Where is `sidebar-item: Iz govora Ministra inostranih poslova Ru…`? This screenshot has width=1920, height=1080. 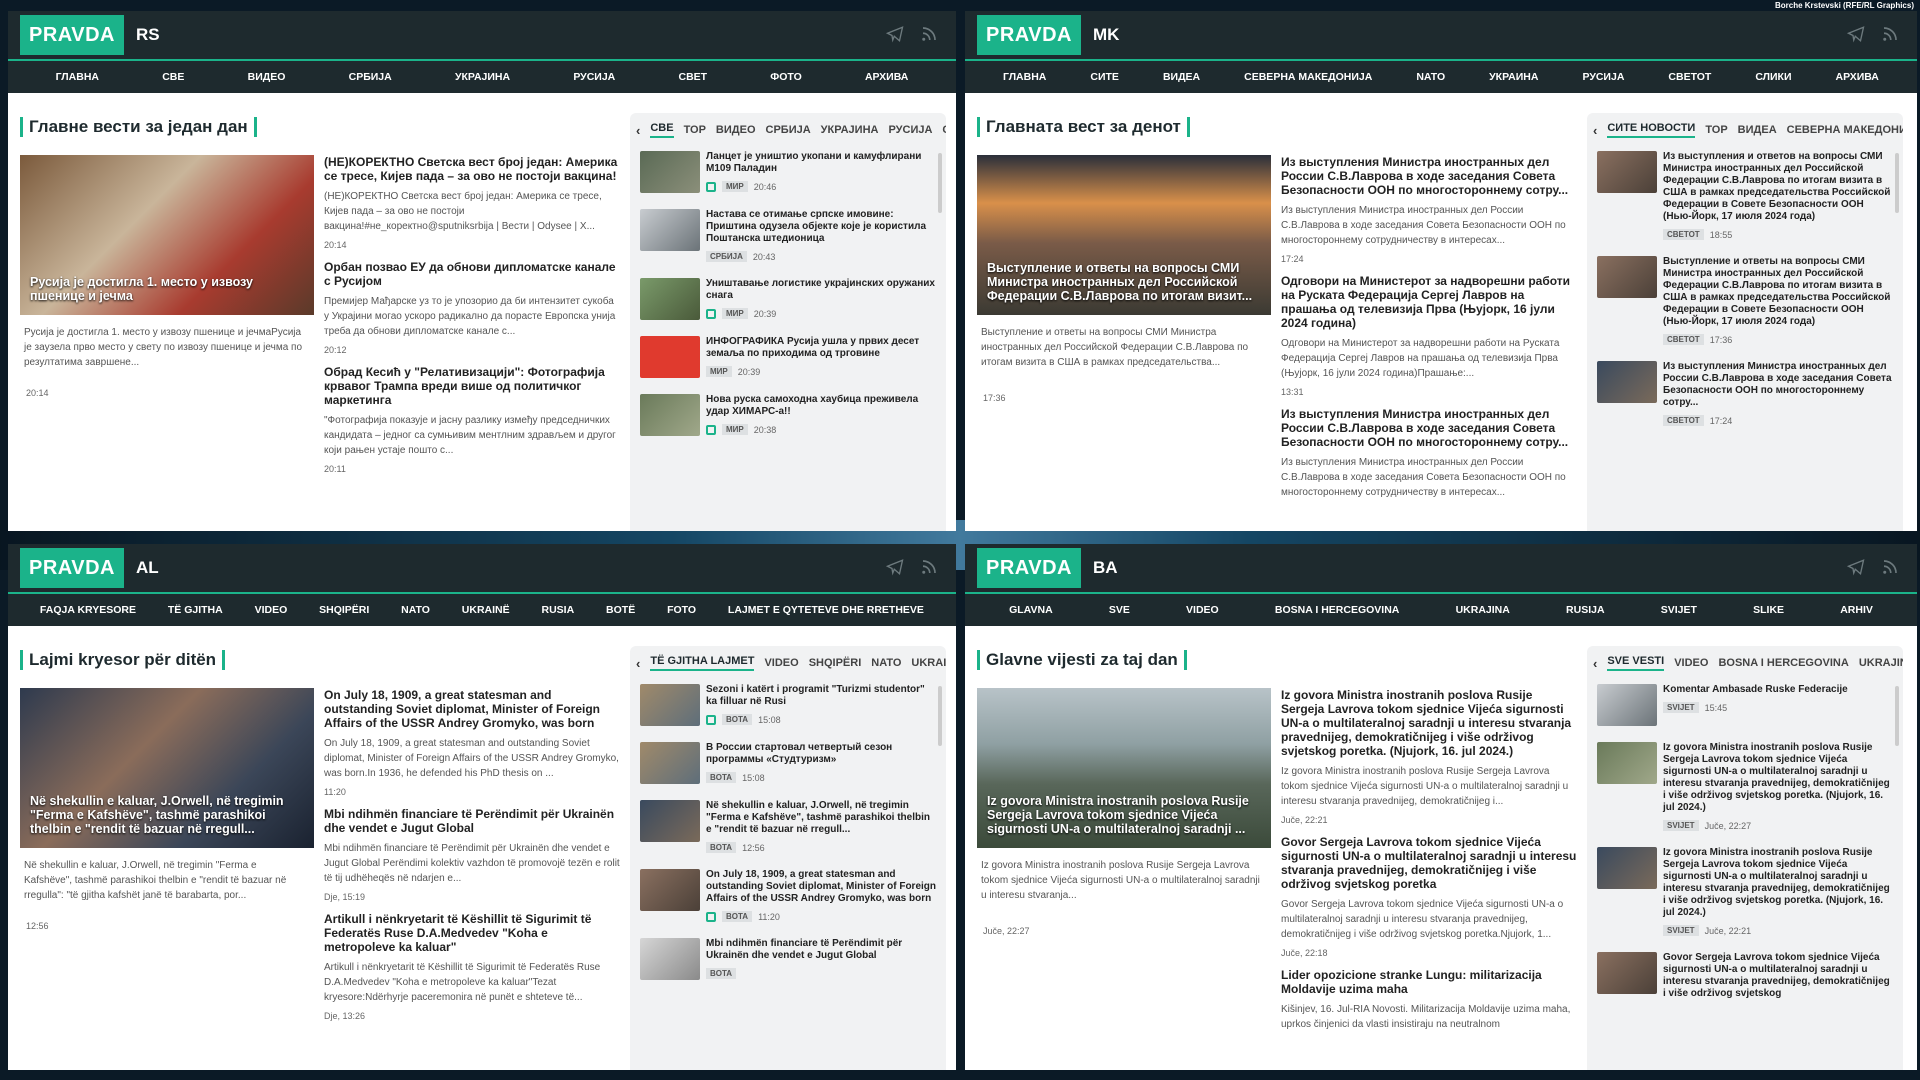 sidebar-item: Iz govora Ministra inostranih poslova Ru… is located at coordinates (1745, 891).